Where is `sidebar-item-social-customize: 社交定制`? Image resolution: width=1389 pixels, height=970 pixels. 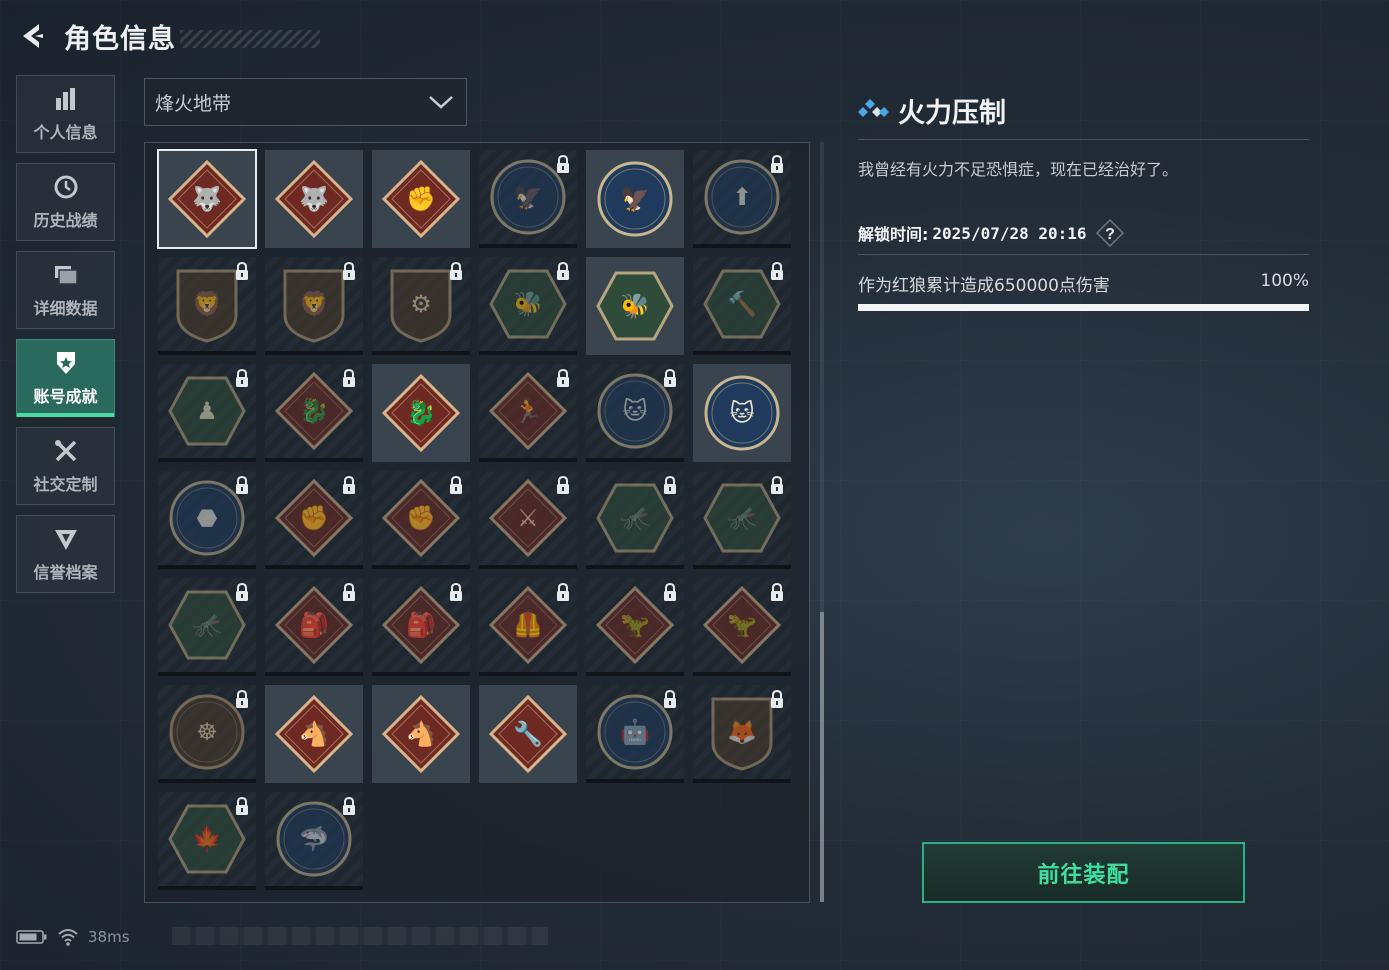
sidebar-item-social-customize: 社交定制 is located at coordinates (65, 466).